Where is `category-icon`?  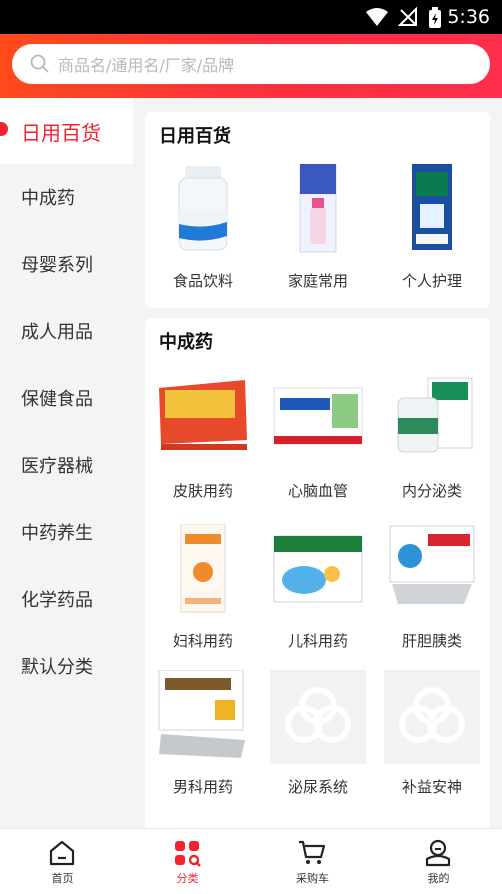
category-icon is located at coordinates (188, 854).